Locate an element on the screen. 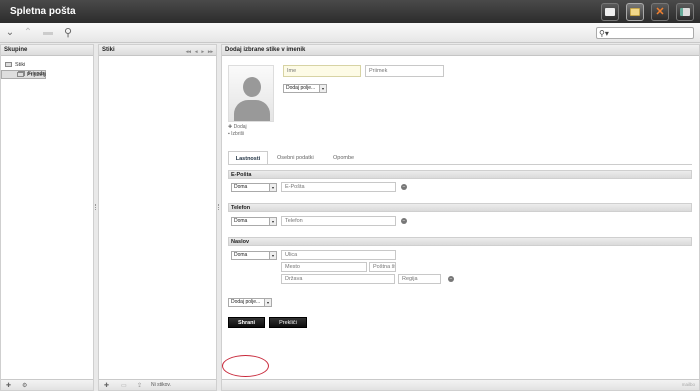 The width and height of the screenshot is (700, 391). pagination: ◂◂ ◂ ▸ ▸▸ is located at coordinates (199, 52).